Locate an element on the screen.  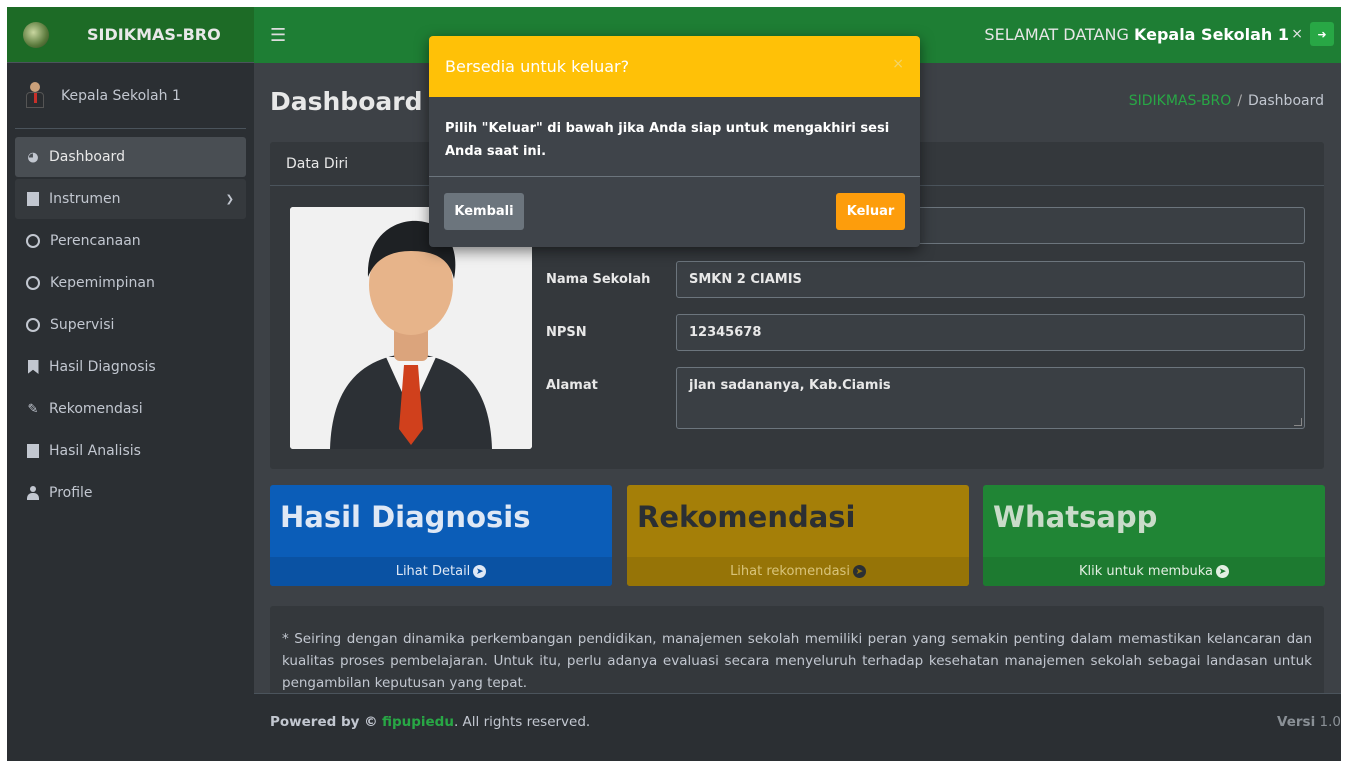
cancel-button: Kembali is located at coordinates (484, 211).